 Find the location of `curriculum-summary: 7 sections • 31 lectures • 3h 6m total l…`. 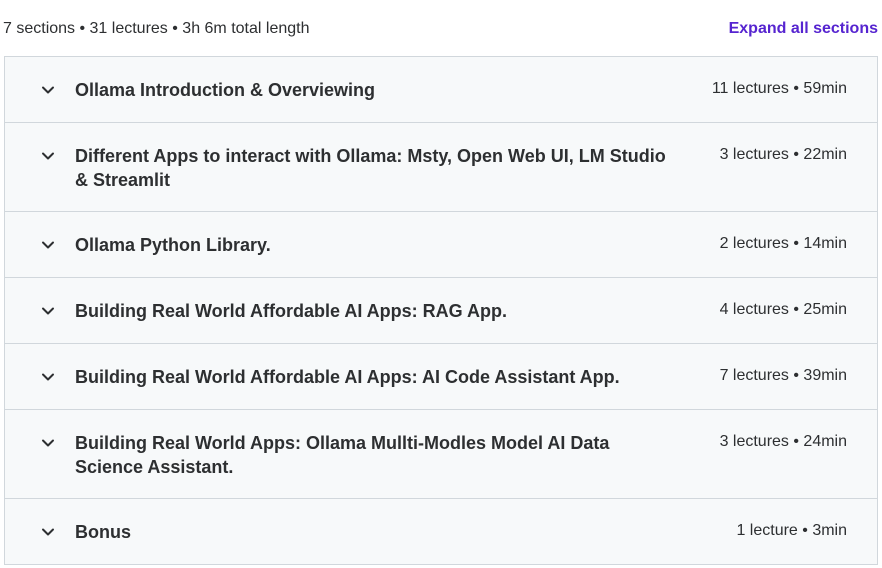

curriculum-summary: 7 sections • 31 lectures • 3h 6m total l… is located at coordinates (156, 28).